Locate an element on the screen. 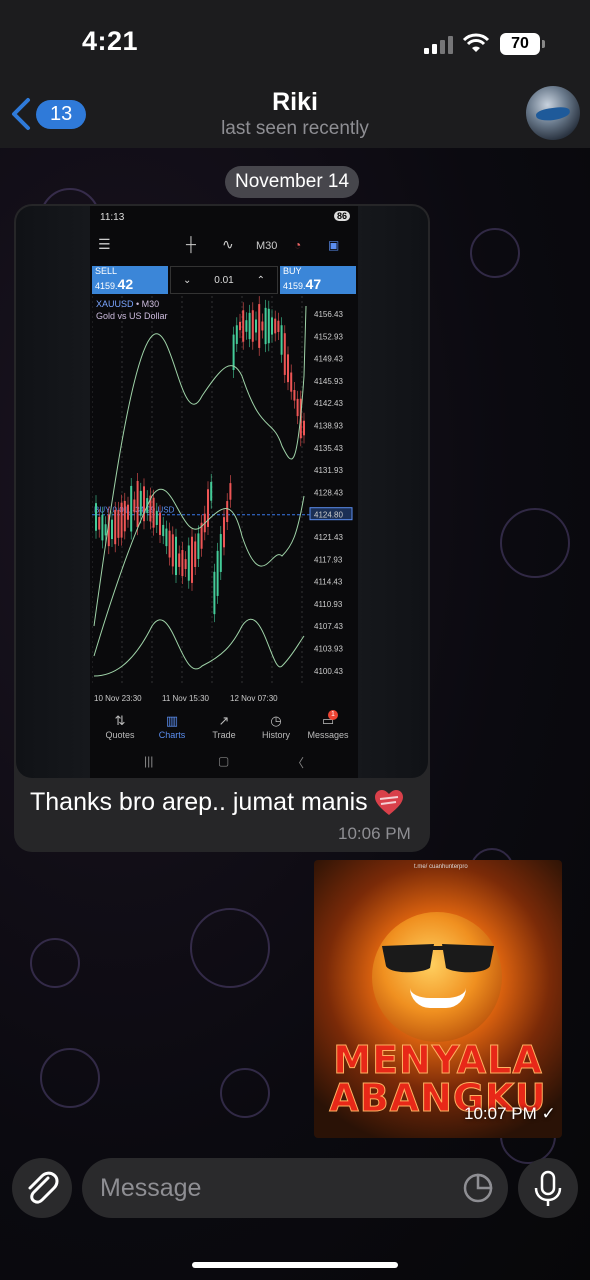  messages-badge: 1 is located at coordinates (333, 715).